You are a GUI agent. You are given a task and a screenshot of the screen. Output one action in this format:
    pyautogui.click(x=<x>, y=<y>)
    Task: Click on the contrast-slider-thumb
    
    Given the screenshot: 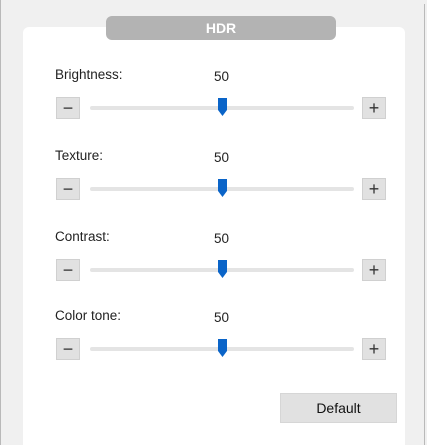 What is the action you would take?
    pyautogui.click(x=222, y=269)
    